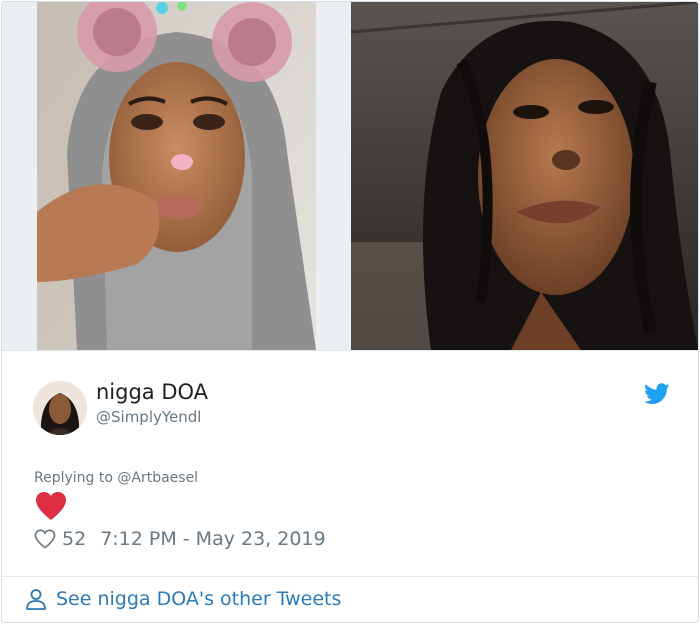 The height and width of the screenshot is (624, 700). Describe the element at coordinates (51, 506) in the screenshot. I see `heart-emoji` at that location.